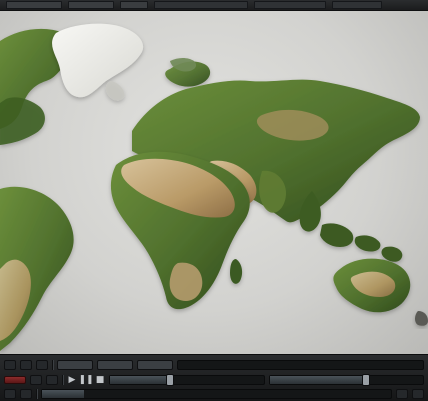 The width and height of the screenshot is (428, 401). What do you see at coordinates (139, 380) in the screenshot?
I see `opacity-slider-fill` at bounding box center [139, 380].